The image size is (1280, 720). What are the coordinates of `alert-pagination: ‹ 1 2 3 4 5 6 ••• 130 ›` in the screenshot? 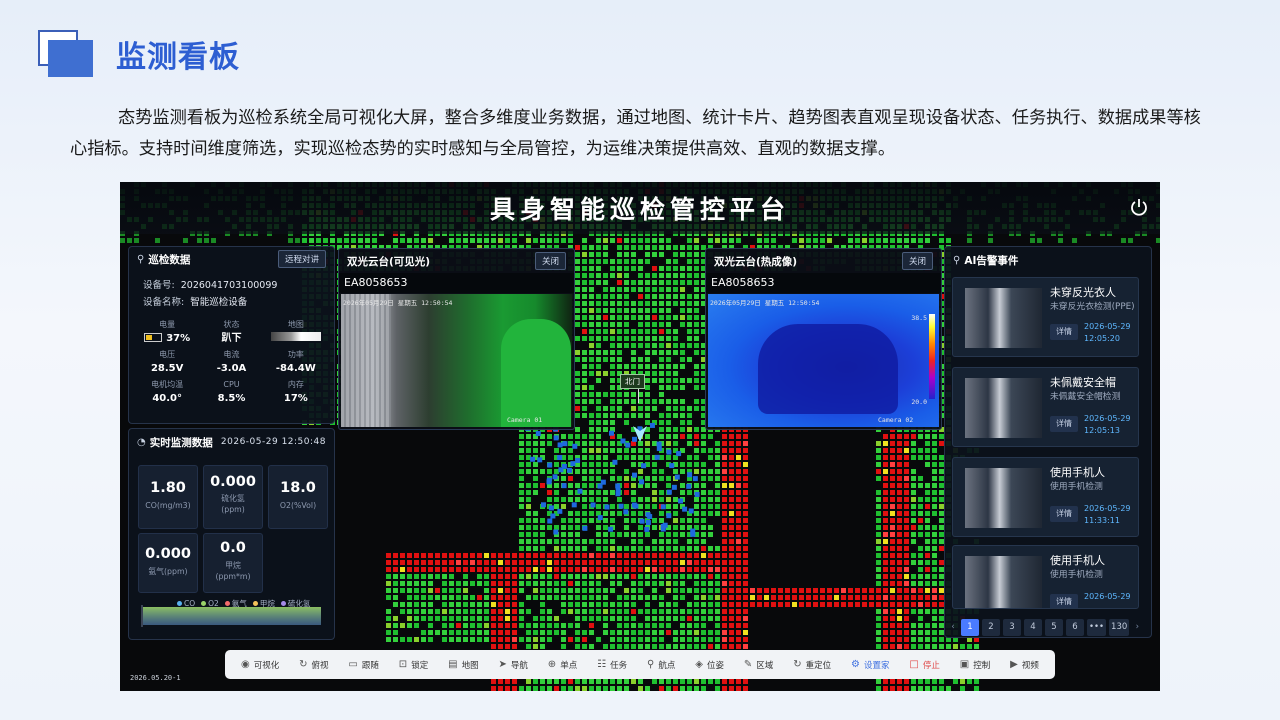 It's located at (1048, 627).